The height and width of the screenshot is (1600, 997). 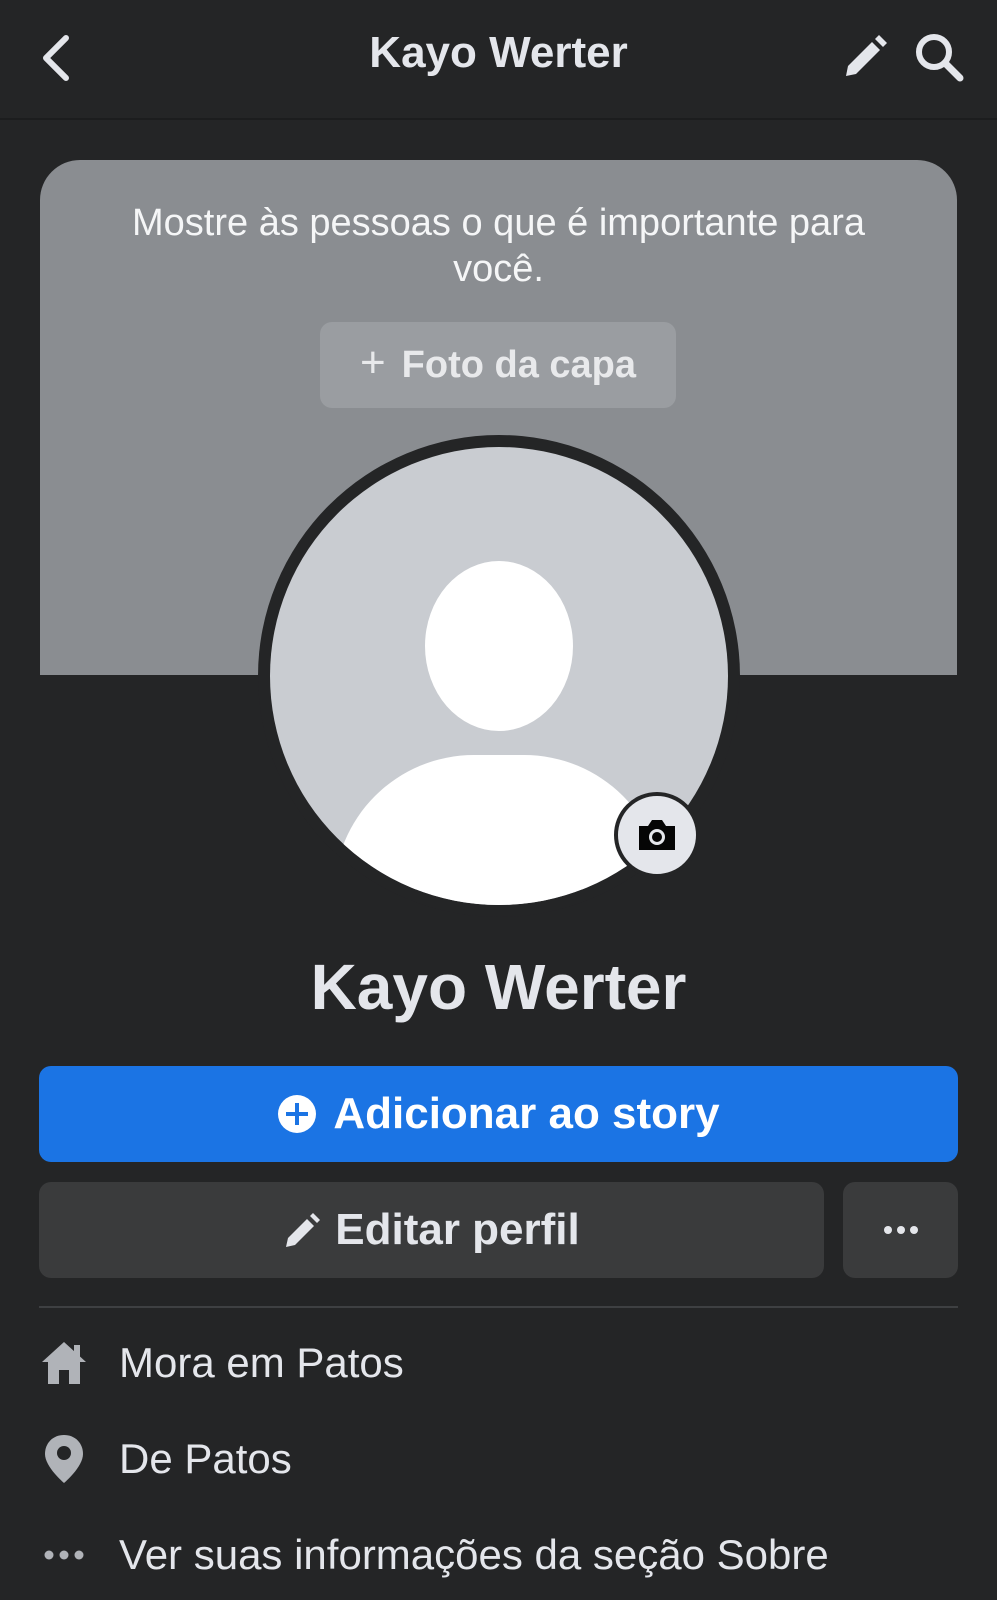 What do you see at coordinates (205, 1458) in the screenshot?
I see `info-text: De Patos` at bounding box center [205, 1458].